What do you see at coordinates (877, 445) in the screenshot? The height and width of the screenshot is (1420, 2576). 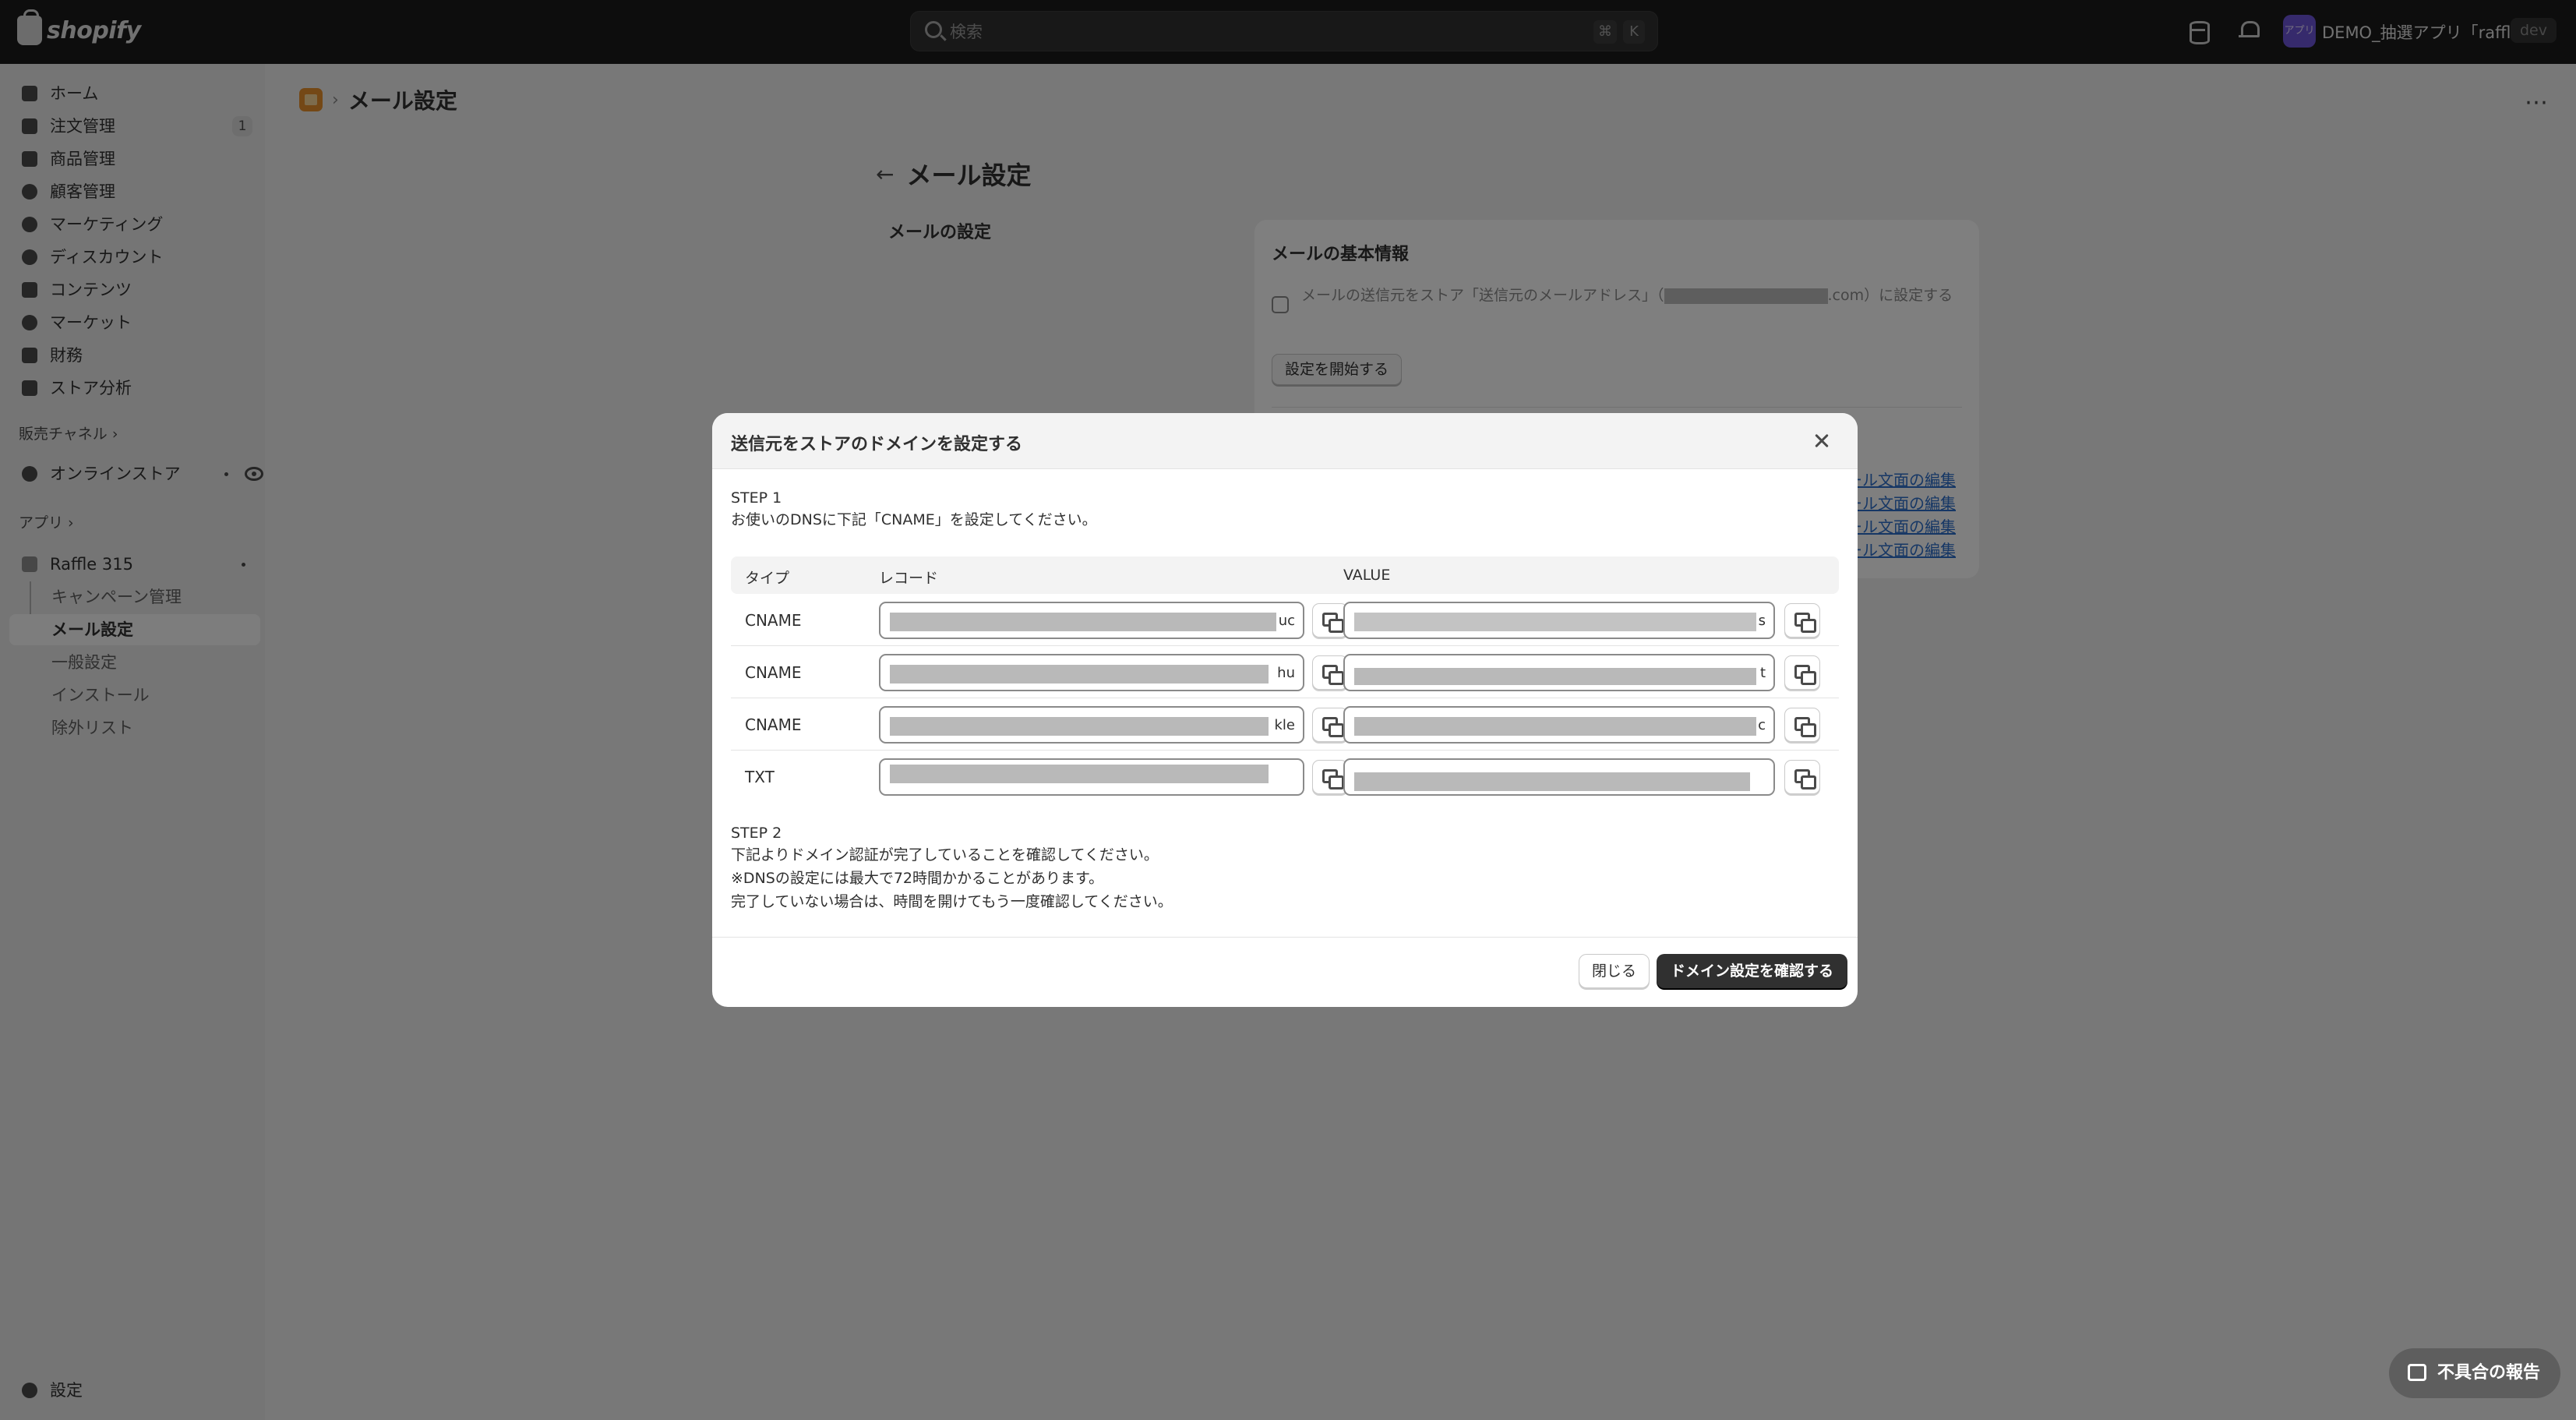 I see `modal-title: 送信元をストアのドメインを設定する` at bounding box center [877, 445].